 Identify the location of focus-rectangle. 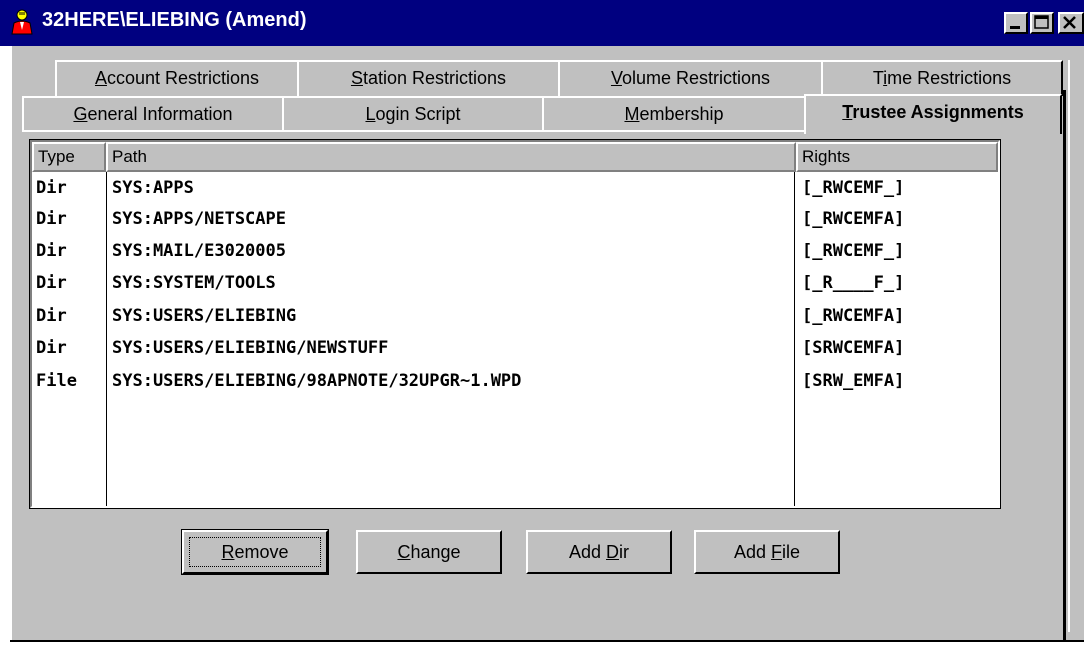
(255, 552).